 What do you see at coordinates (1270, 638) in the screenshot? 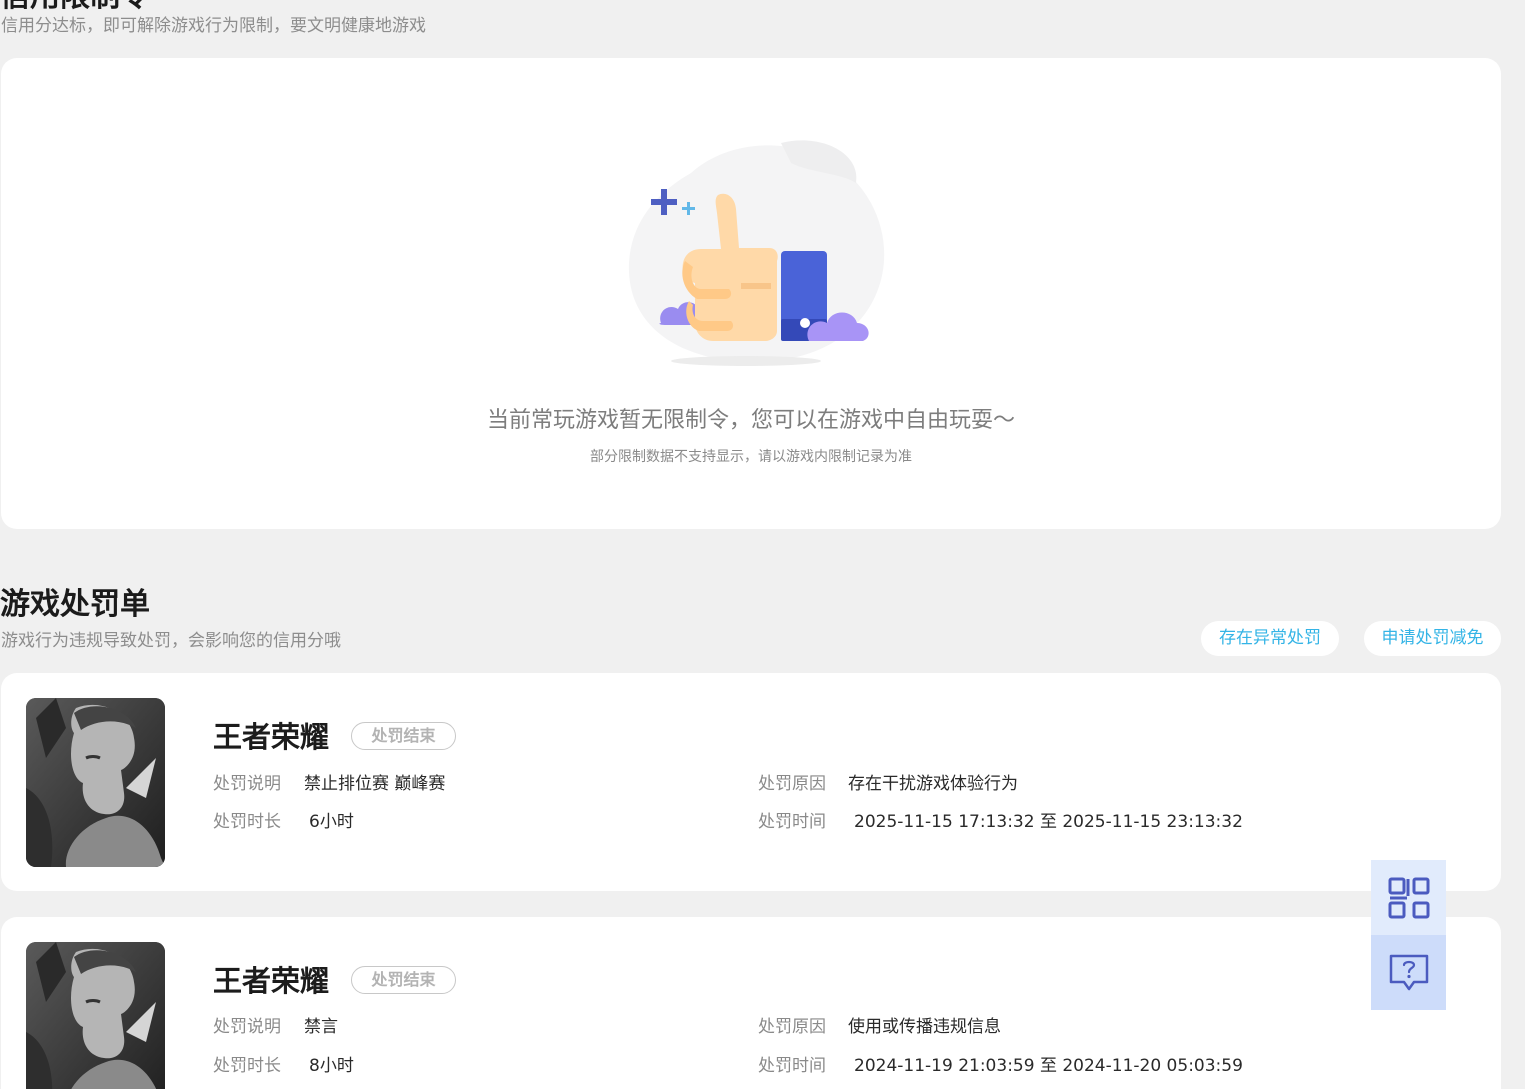
I see `abnormal-penalty-button: 存在异常处罚` at bounding box center [1270, 638].